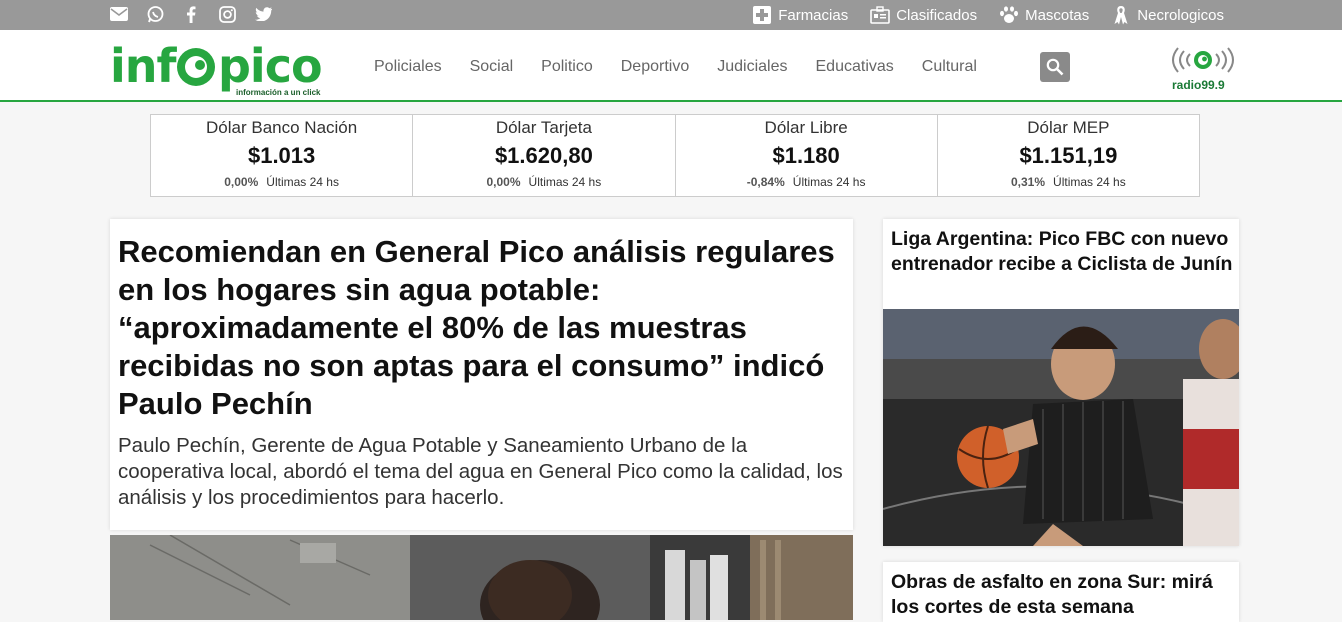 This screenshot has height=622, width=1342. Describe the element at coordinates (278, 92) in the screenshot. I see `logo-tagline: información a un click` at that location.